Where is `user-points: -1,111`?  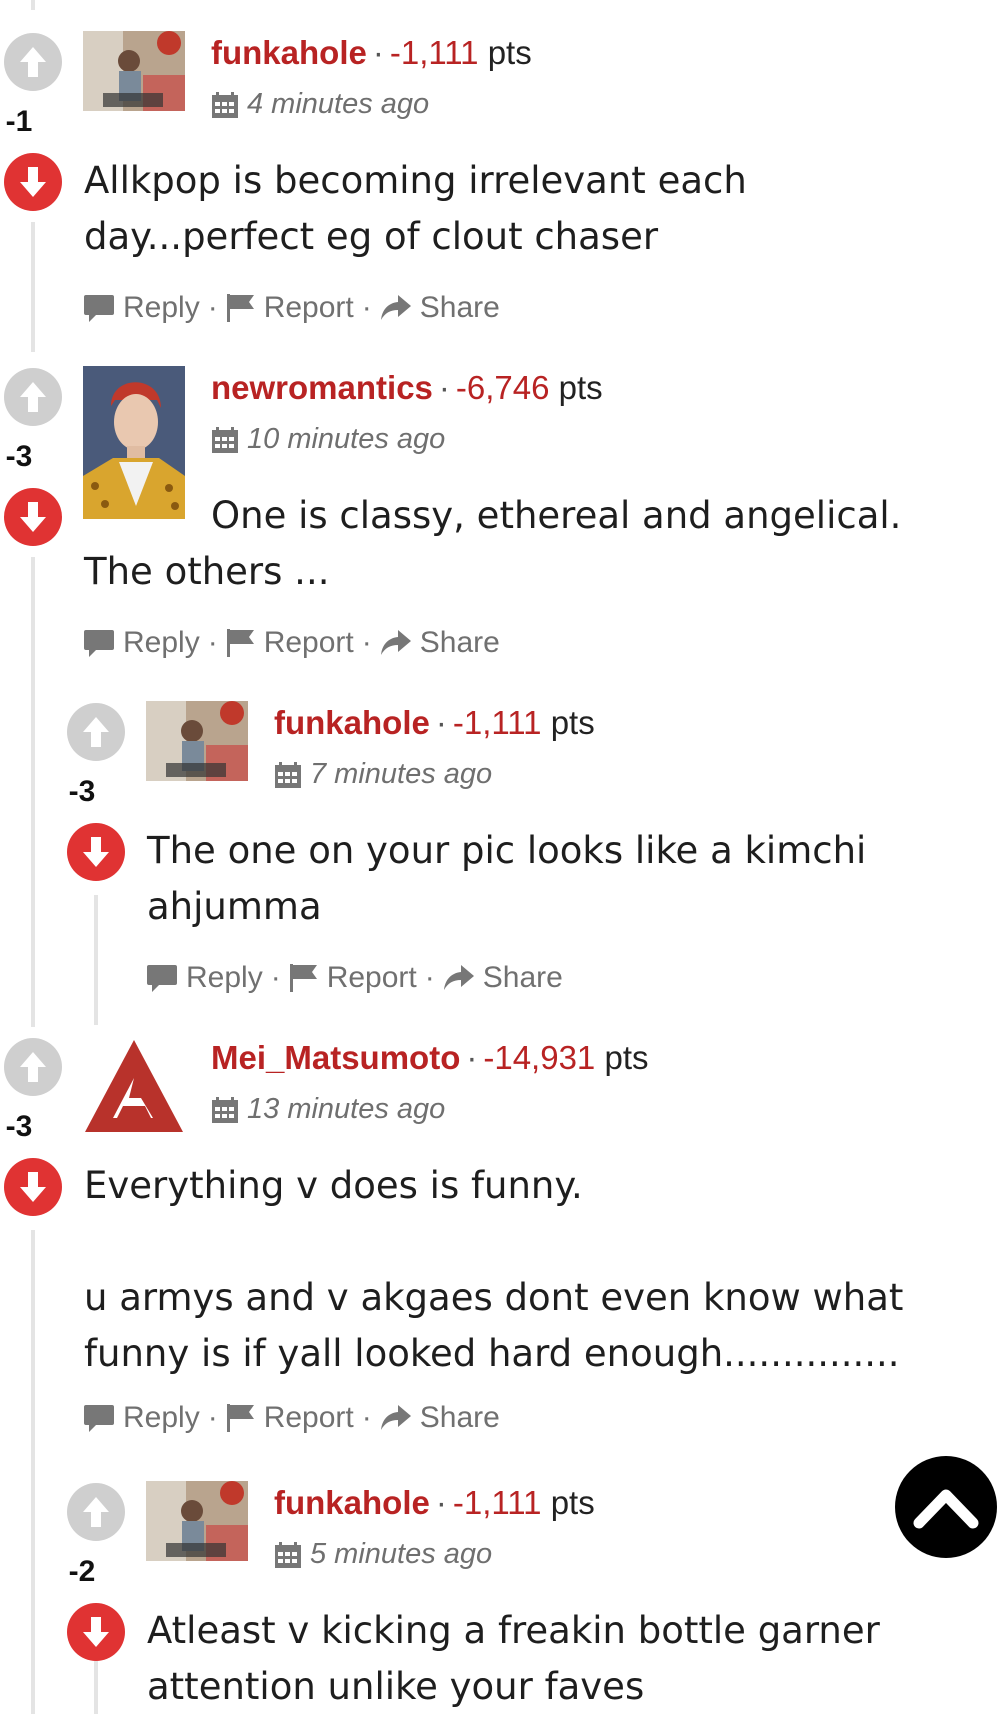
user-points: -1,111 is located at coordinates (497, 1502).